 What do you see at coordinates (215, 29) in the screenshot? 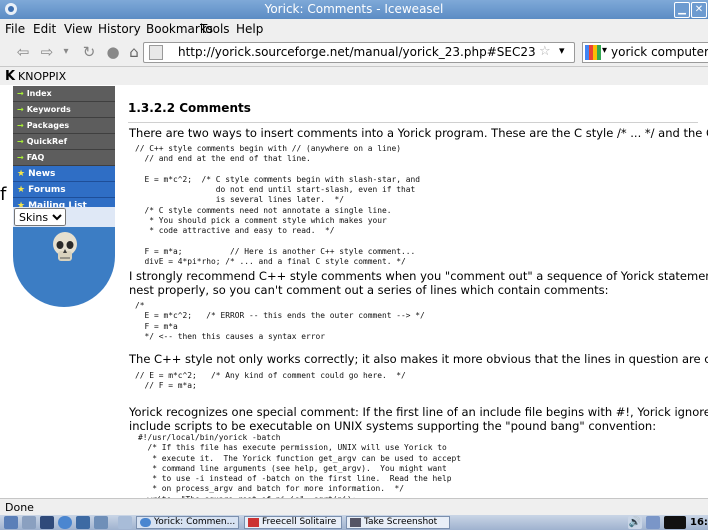
I see `menu-tools: Tools` at bounding box center [215, 29].